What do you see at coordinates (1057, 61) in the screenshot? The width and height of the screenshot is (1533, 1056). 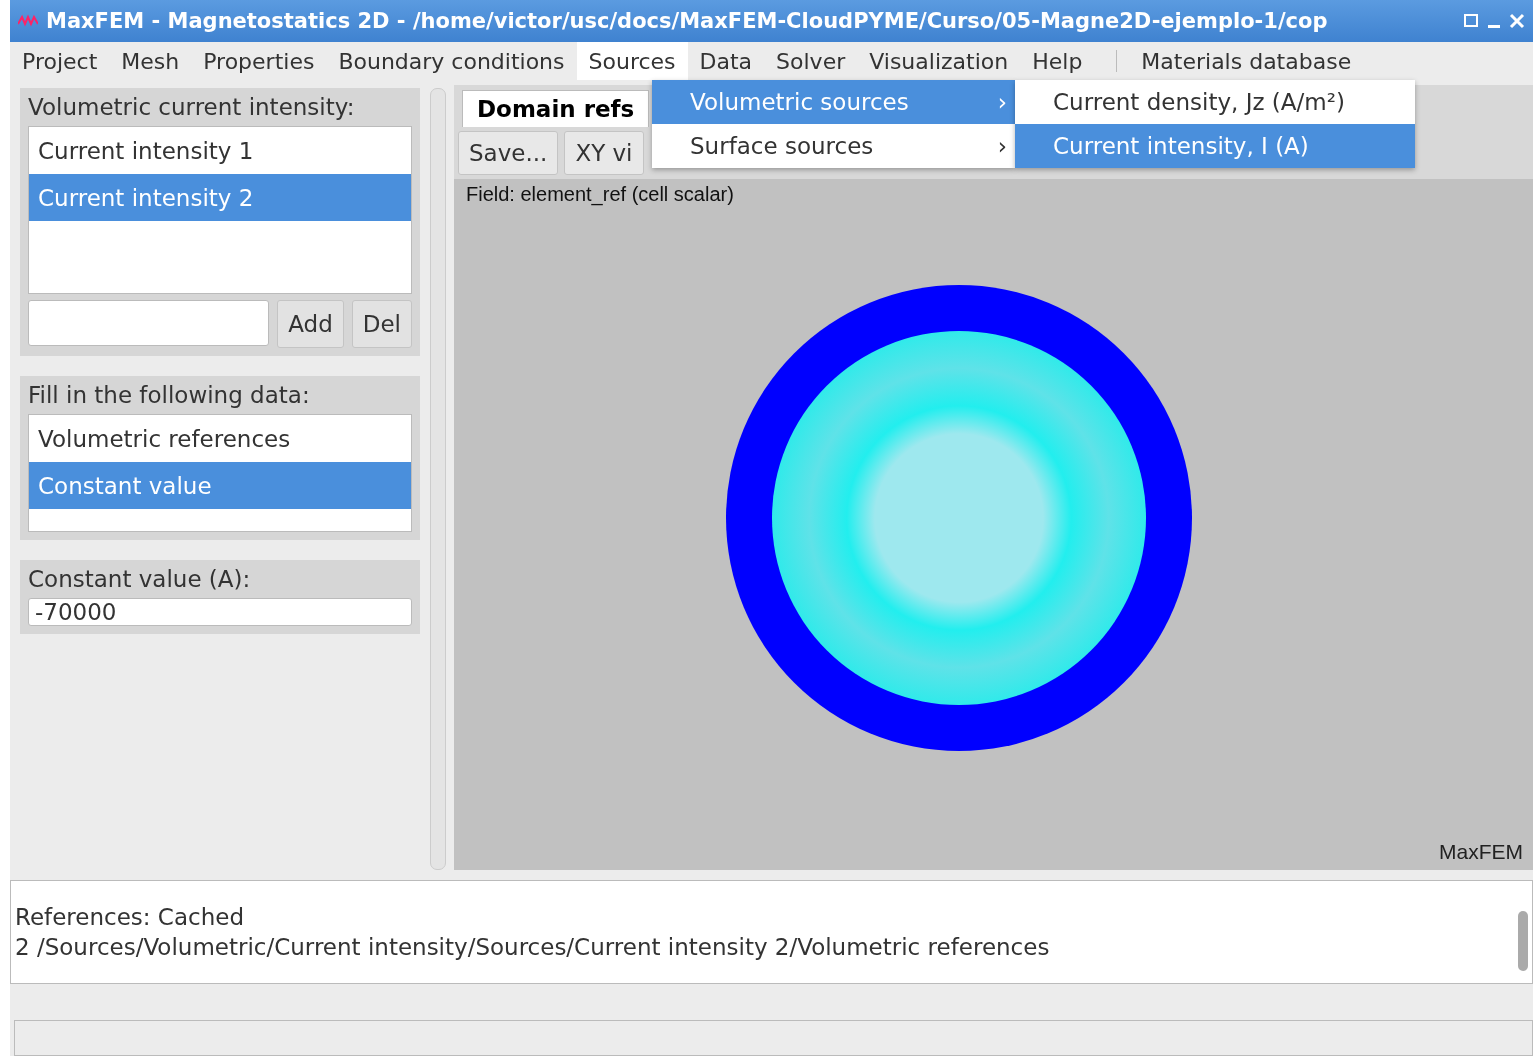 I see `menu-item: Help` at bounding box center [1057, 61].